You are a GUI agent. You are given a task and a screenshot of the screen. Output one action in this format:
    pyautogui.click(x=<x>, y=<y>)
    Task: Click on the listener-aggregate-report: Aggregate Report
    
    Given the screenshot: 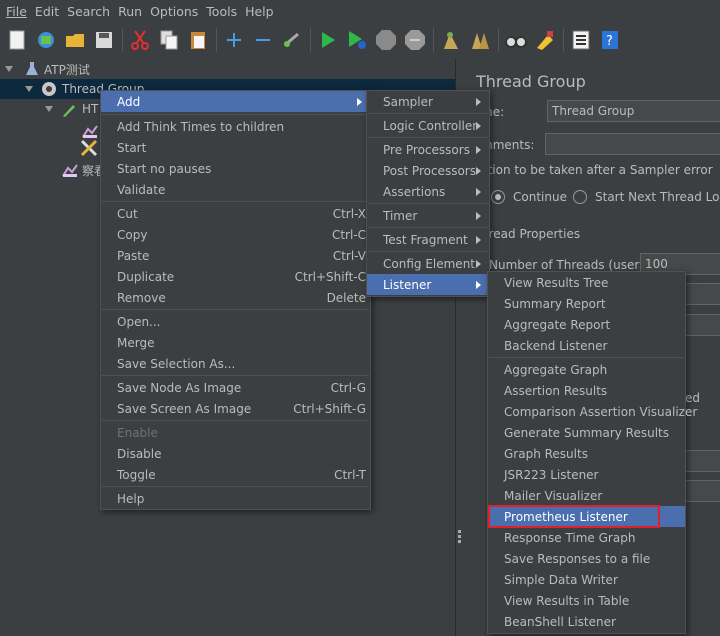 What is the action you would take?
    pyautogui.click(x=586, y=324)
    